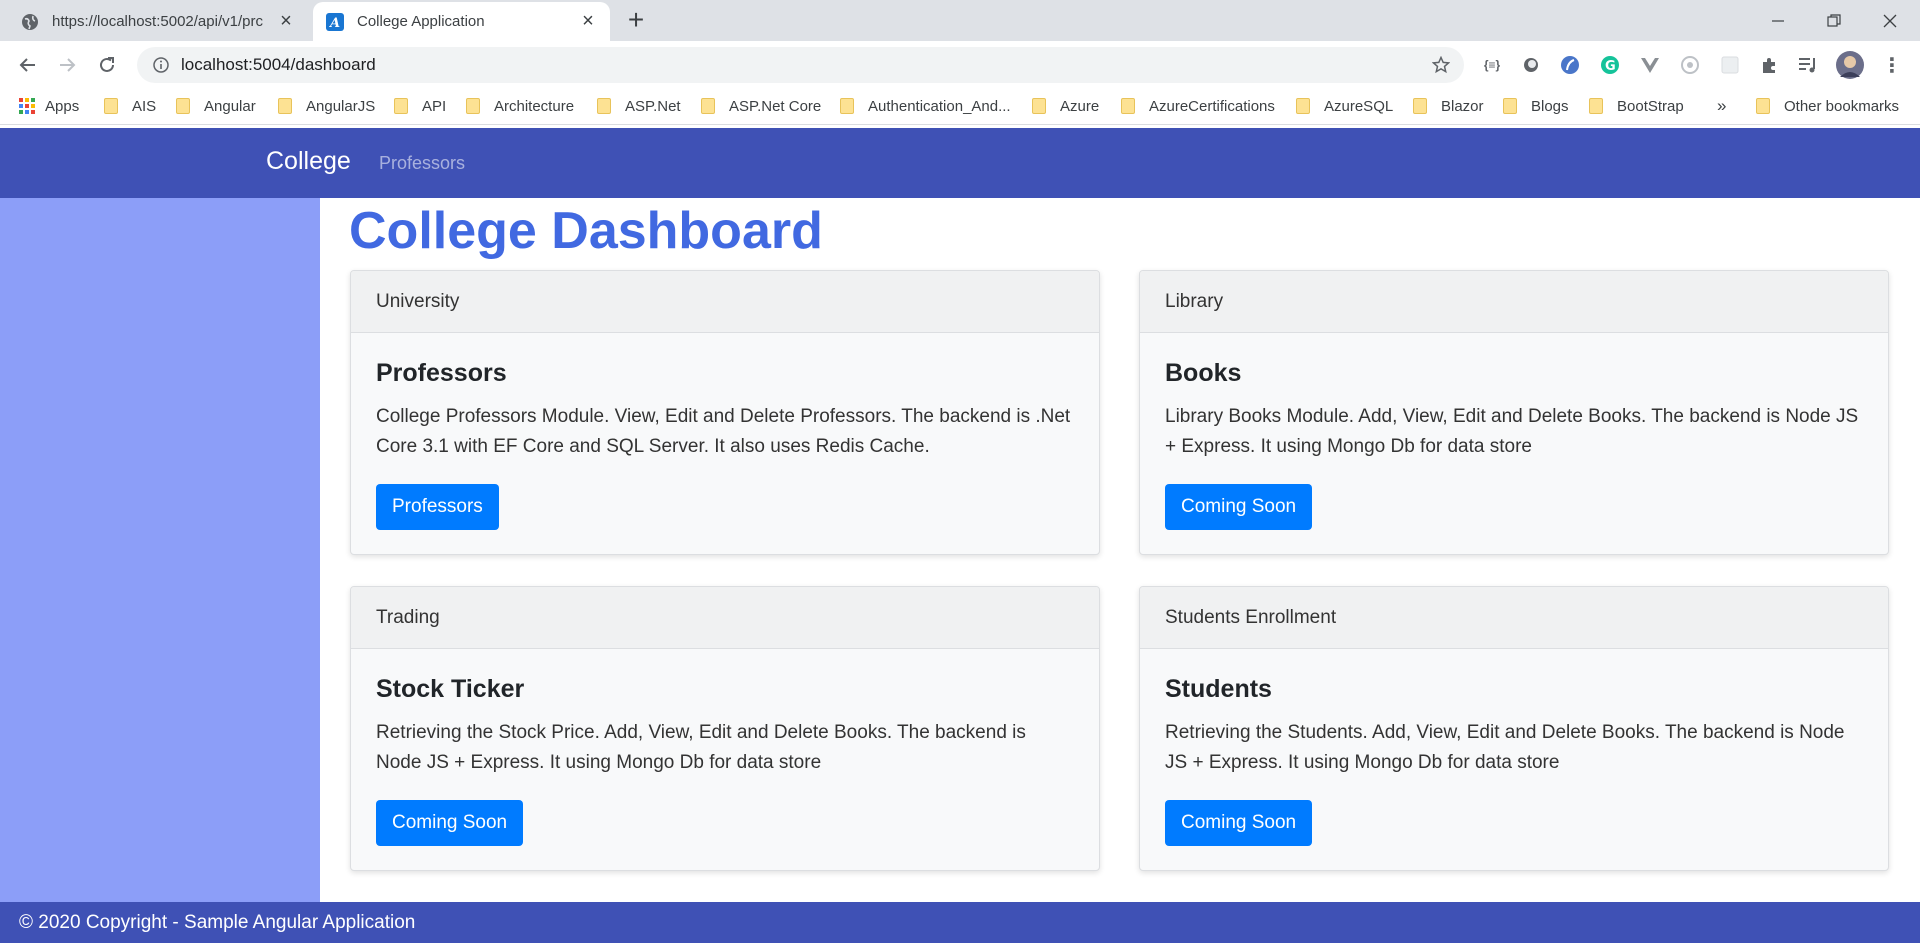 This screenshot has height=943, width=1920. Describe the element at coordinates (30, 22) in the screenshot. I see `globe-icon` at that location.